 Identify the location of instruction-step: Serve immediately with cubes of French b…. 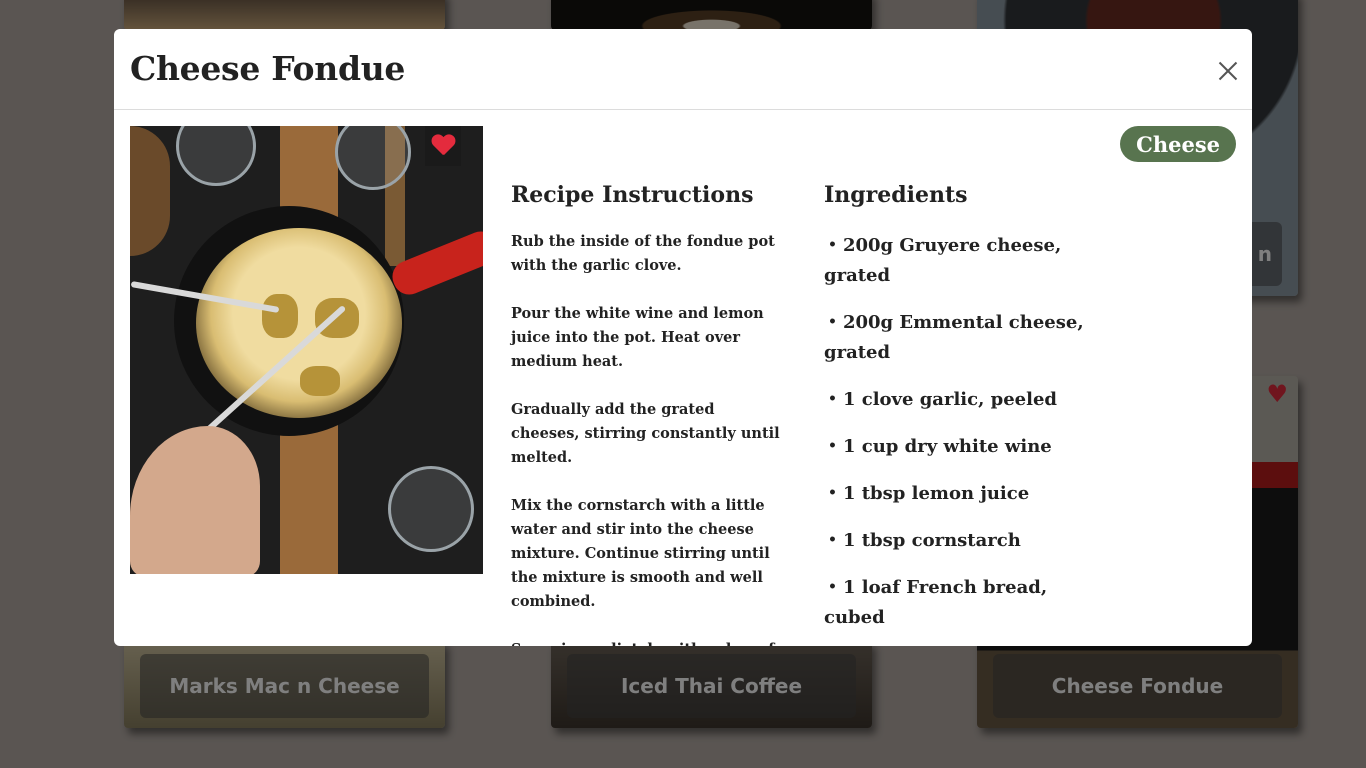
(646, 642).